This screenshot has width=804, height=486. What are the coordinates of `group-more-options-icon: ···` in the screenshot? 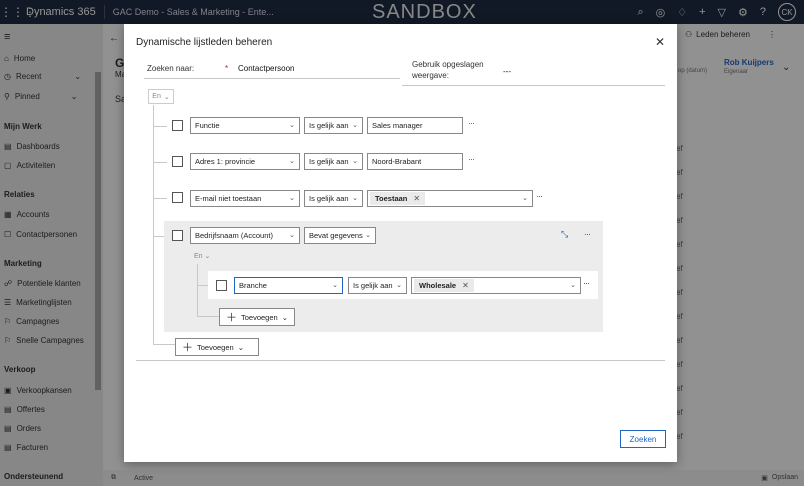 It's located at (587, 234).